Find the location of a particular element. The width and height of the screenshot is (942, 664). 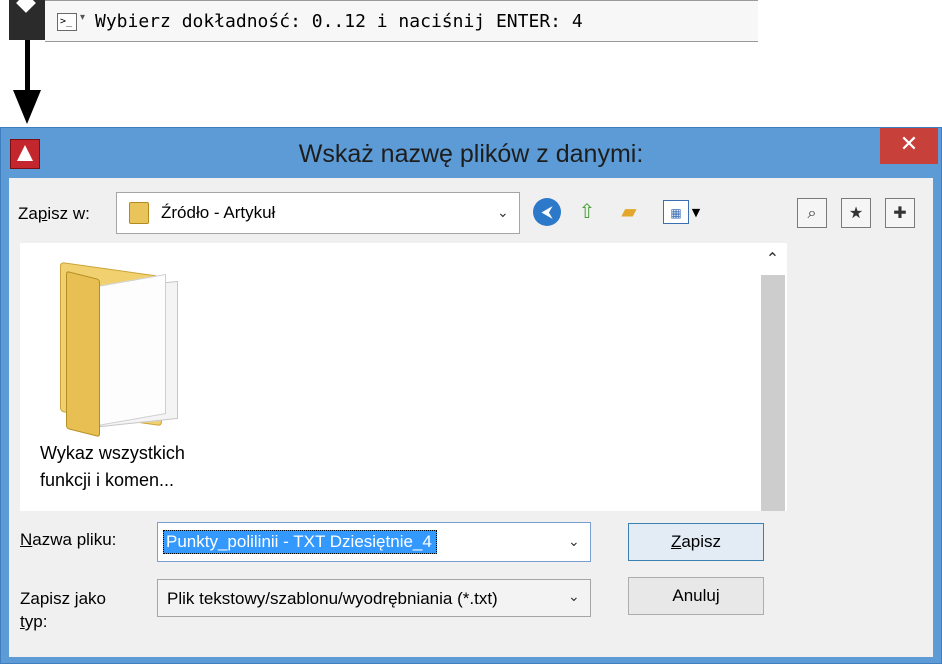

filename-input: Punkty_polilinii - TXT Dziesiętnie_4 ⌄ is located at coordinates (374, 542).